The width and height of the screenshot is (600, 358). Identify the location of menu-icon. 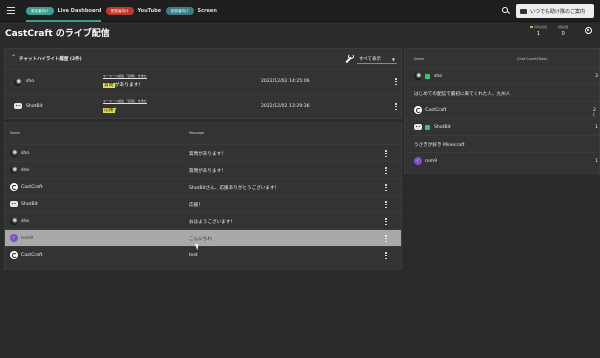
(11, 10).